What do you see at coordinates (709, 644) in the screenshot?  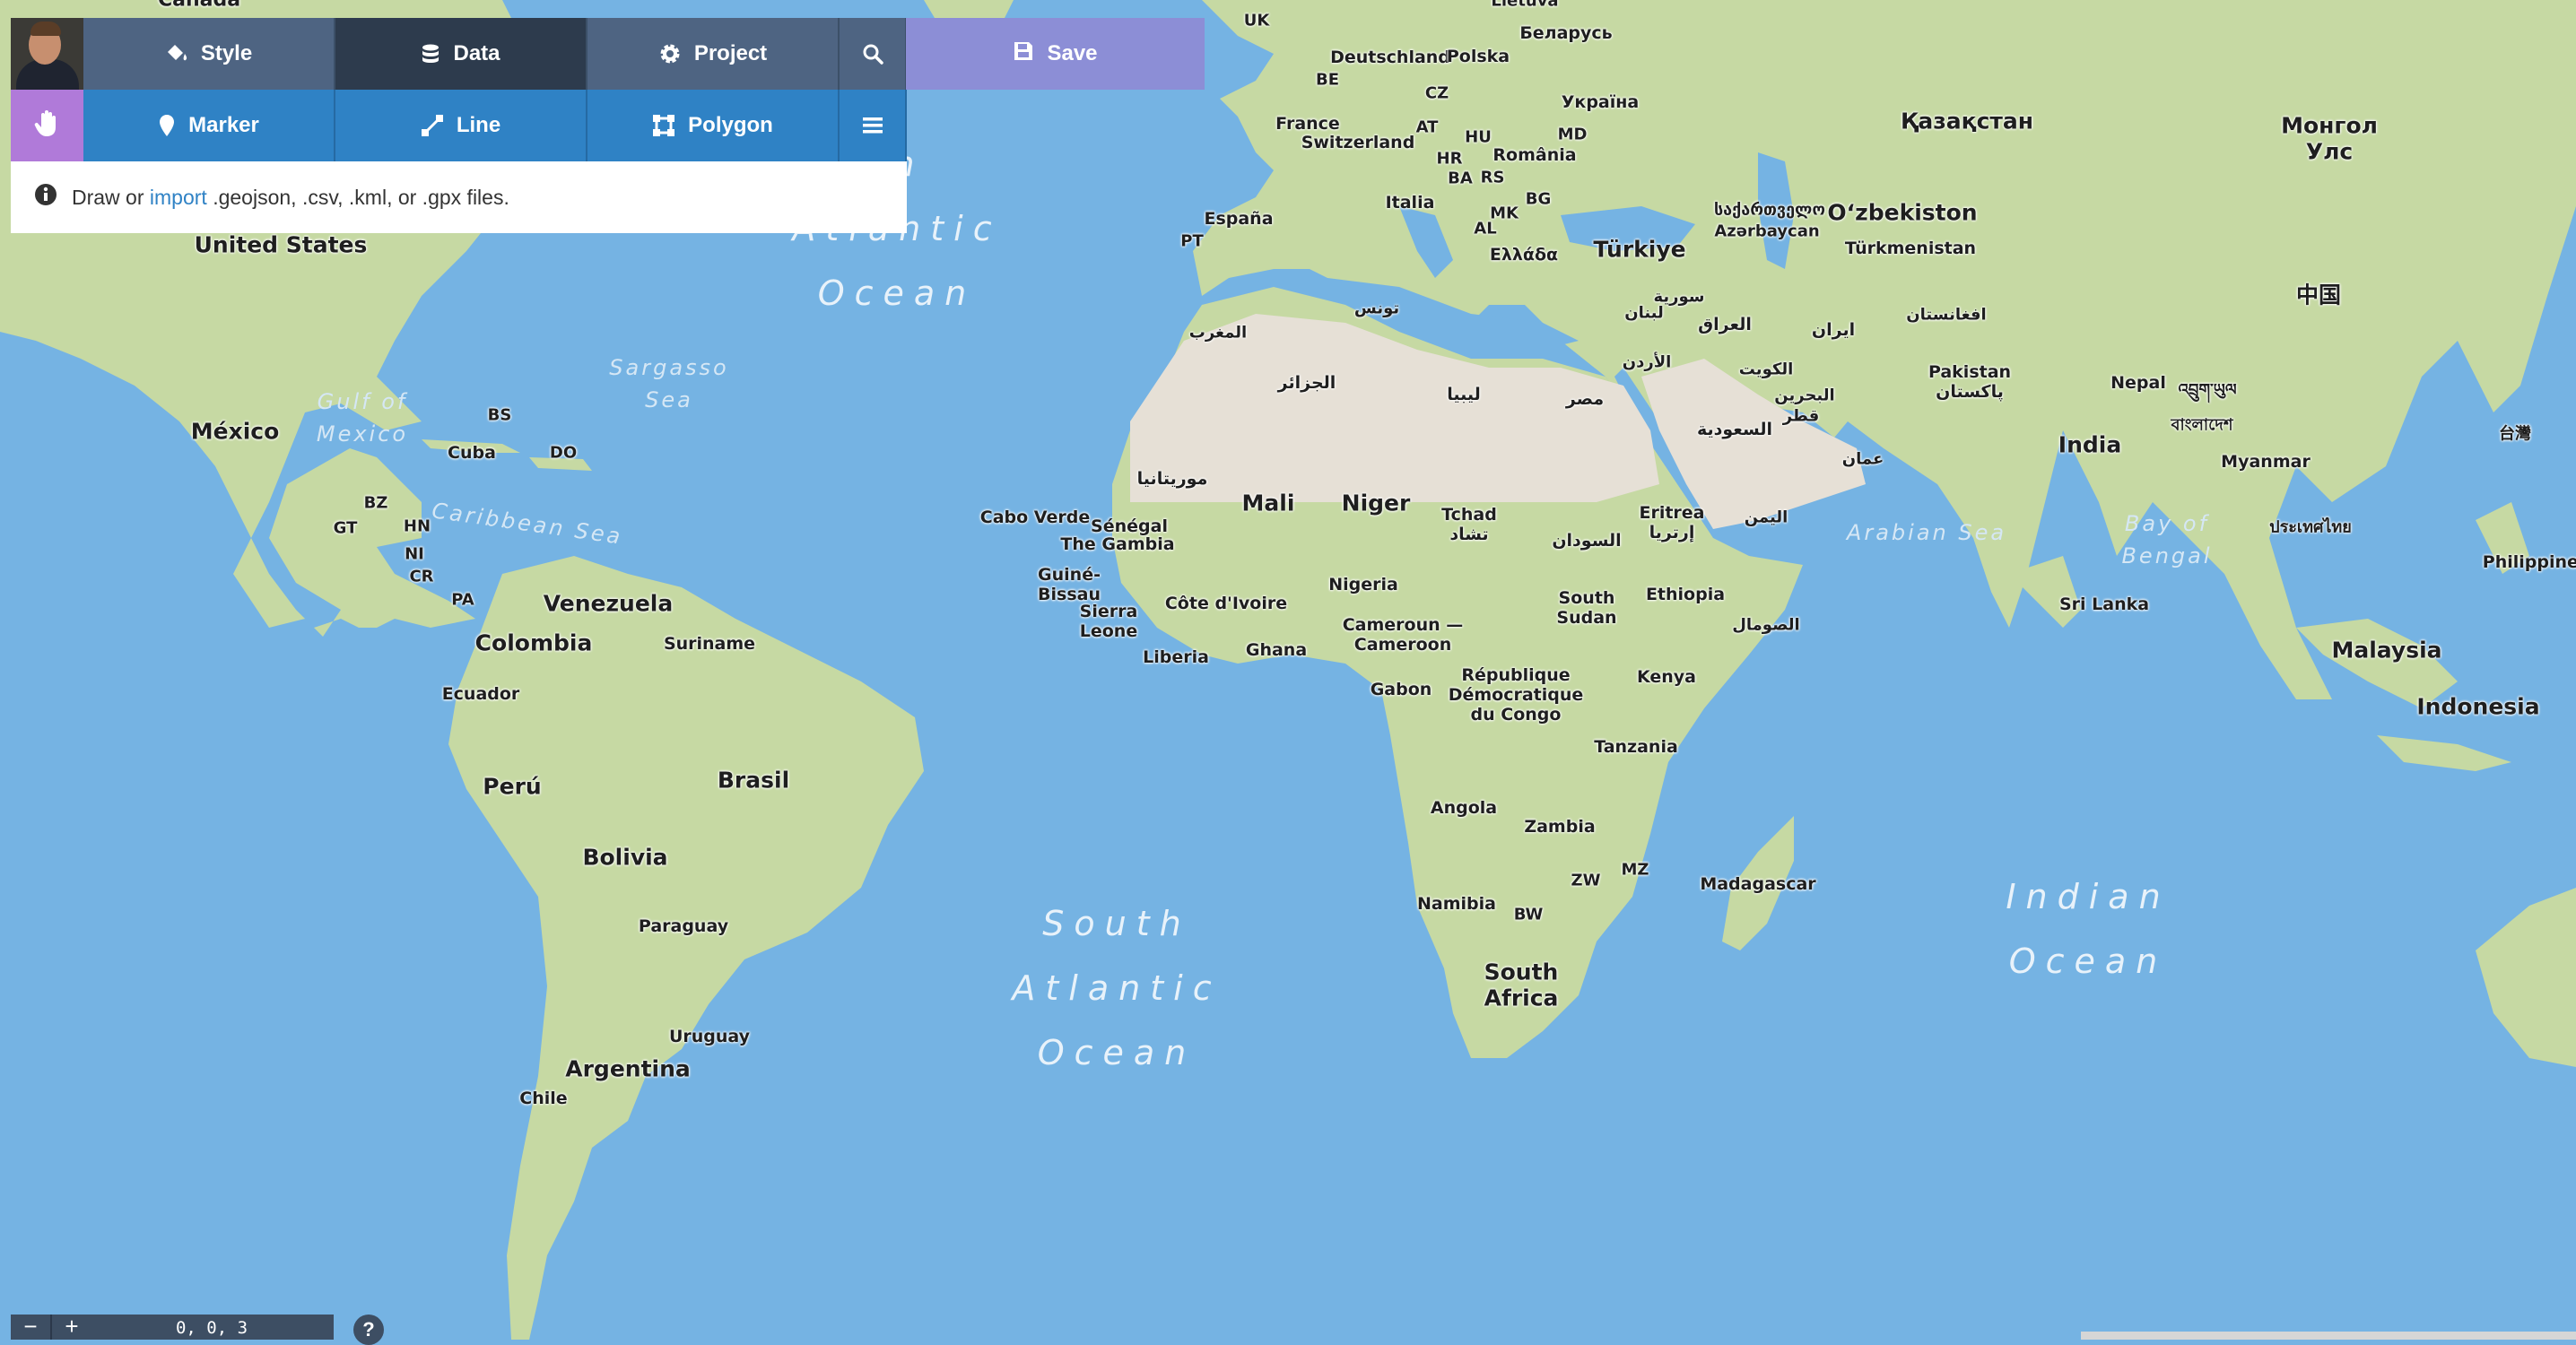 I see `country-label: Suriname` at bounding box center [709, 644].